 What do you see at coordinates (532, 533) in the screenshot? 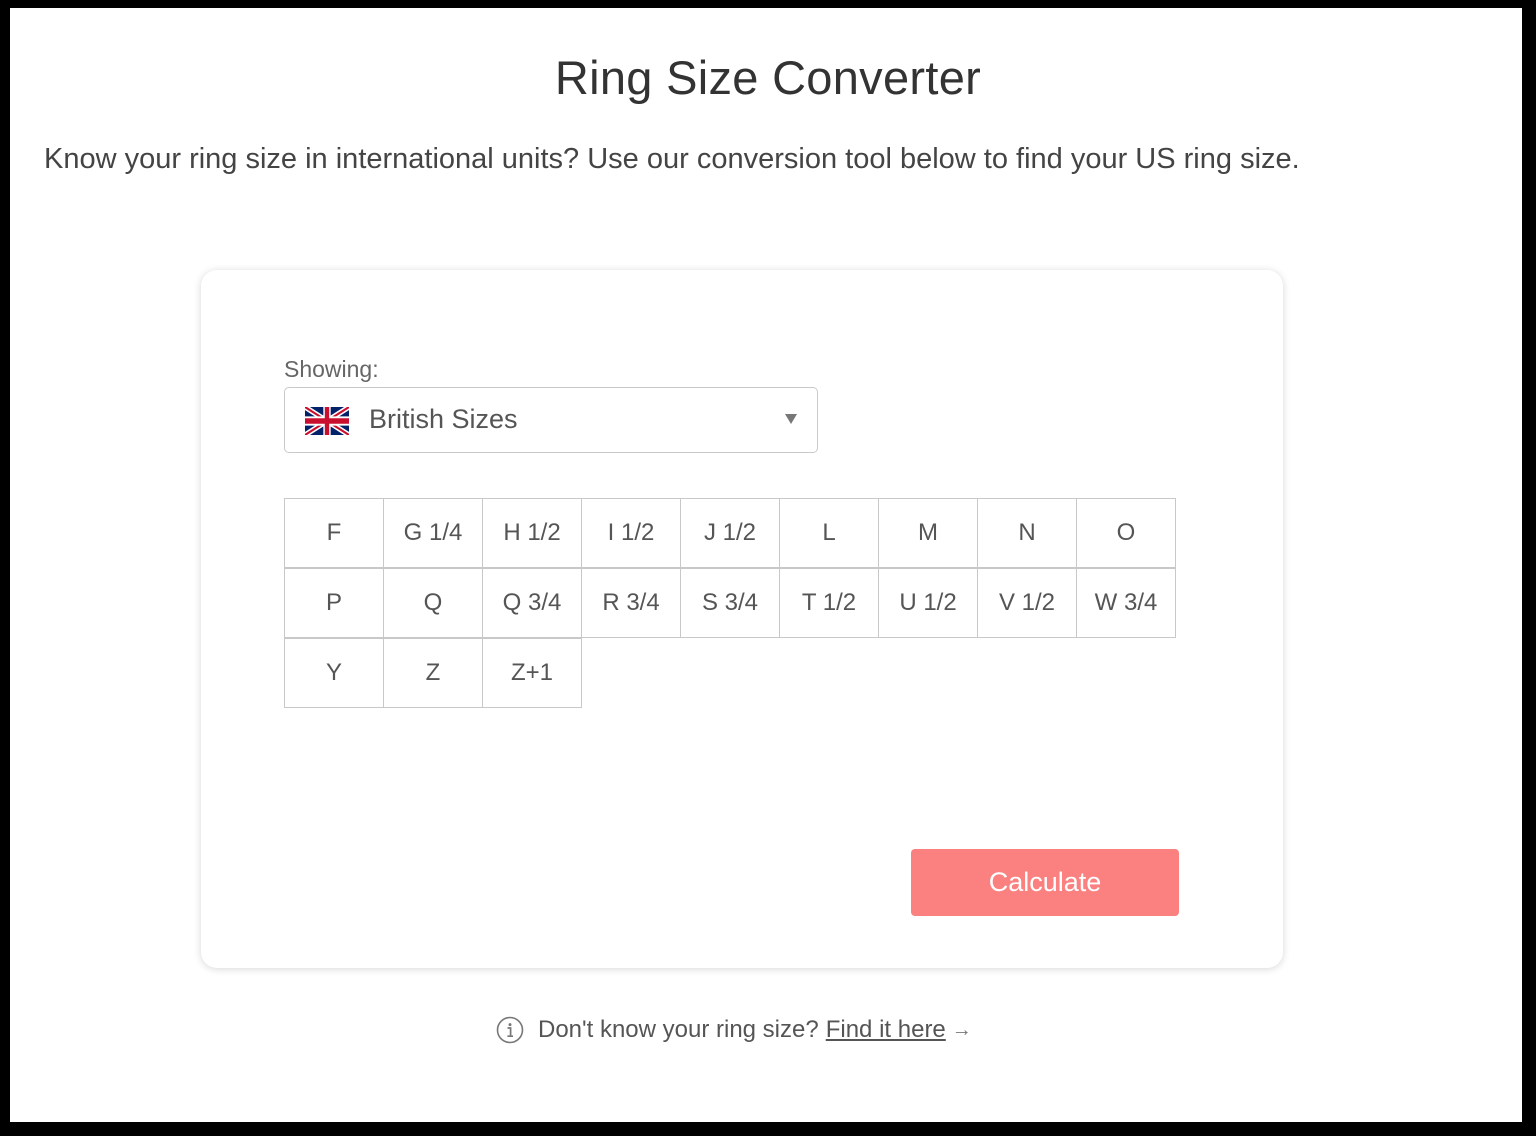
I see `size-option: H 1/2` at bounding box center [532, 533].